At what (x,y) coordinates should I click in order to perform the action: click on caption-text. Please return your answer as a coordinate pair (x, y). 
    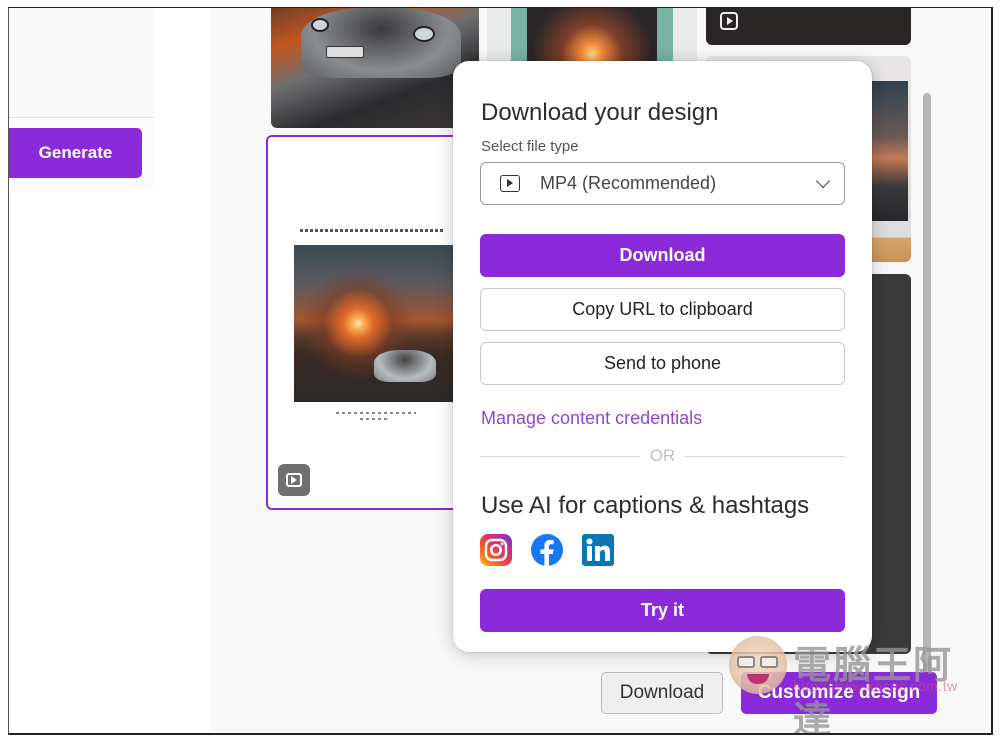
    Looking at the image, I should click on (372, 230).